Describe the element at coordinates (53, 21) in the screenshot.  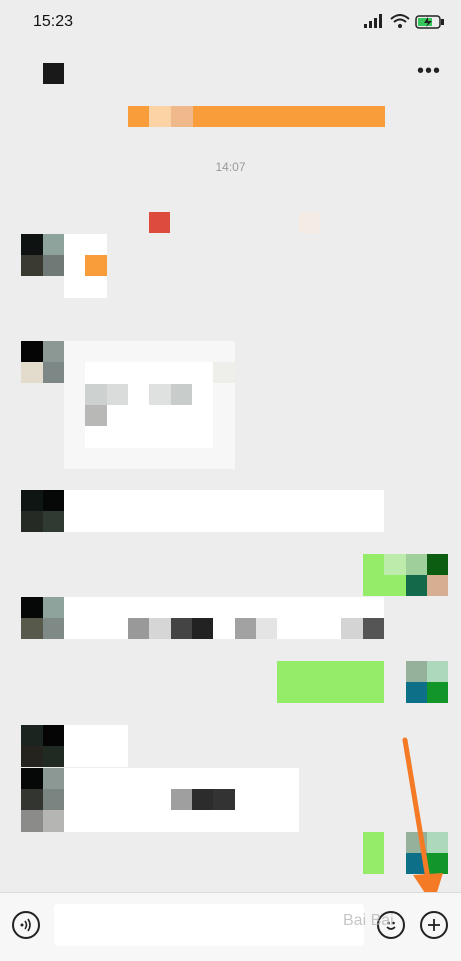
I see `status-time: 15:23` at that location.